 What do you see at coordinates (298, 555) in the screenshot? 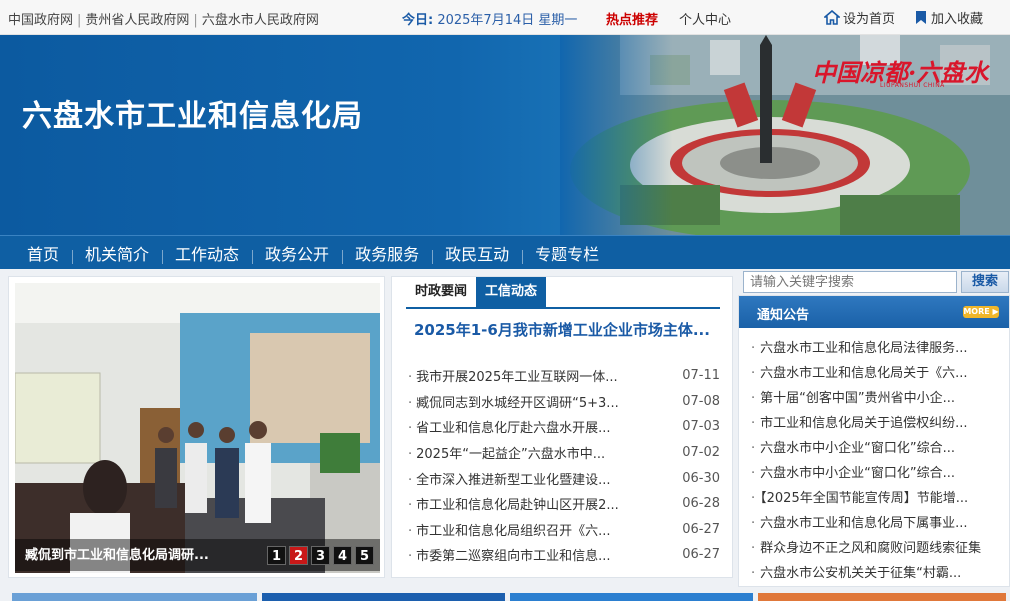
I see `slide-page-2: 2` at bounding box center [298, 555].